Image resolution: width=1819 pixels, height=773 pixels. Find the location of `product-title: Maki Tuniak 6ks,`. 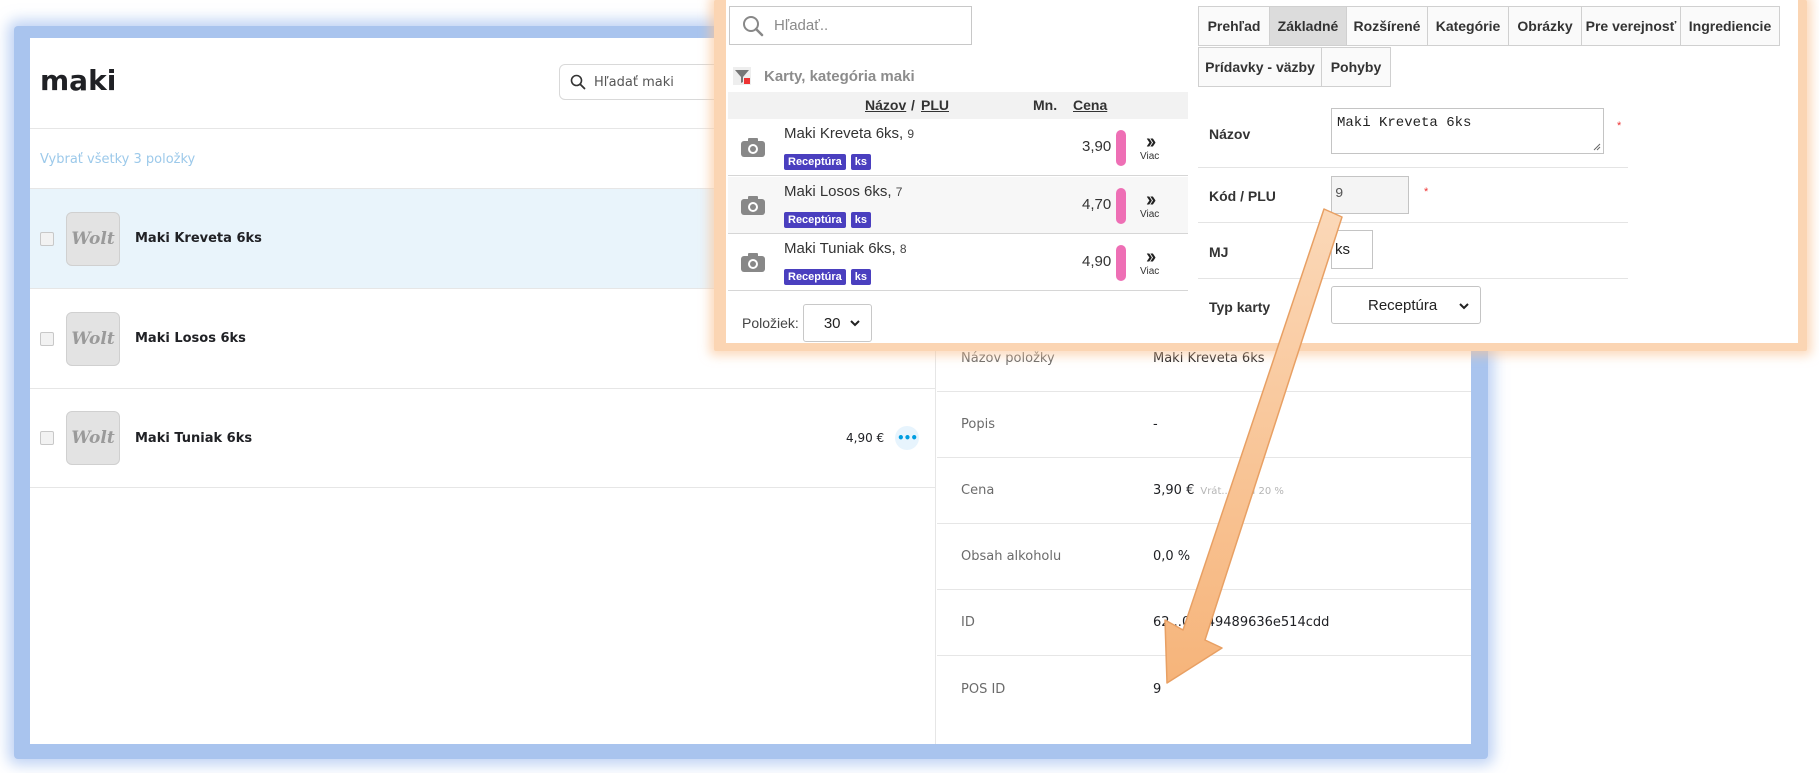

product-title: Maki Tuniak 6ks, is located at coordinates (840, 248).